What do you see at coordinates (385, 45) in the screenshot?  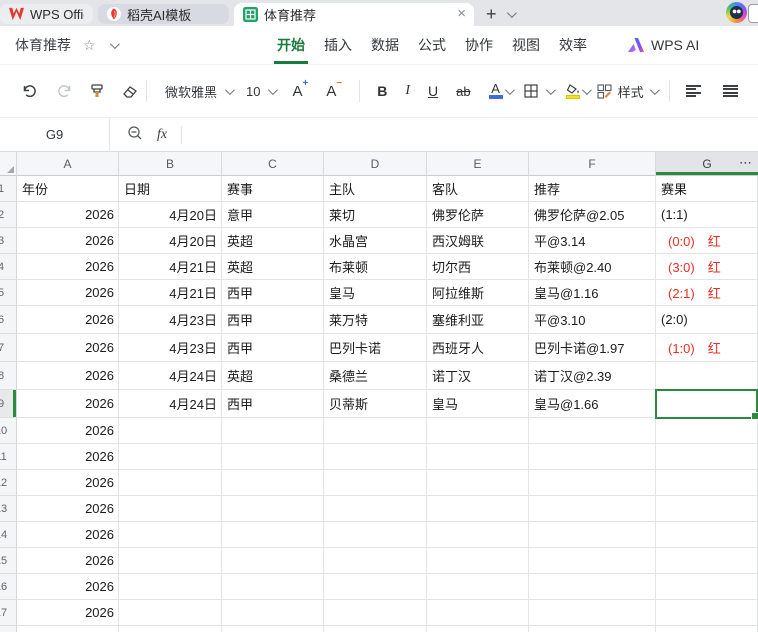 I see `menu-data: 数据` at bounding box center [385, 45].